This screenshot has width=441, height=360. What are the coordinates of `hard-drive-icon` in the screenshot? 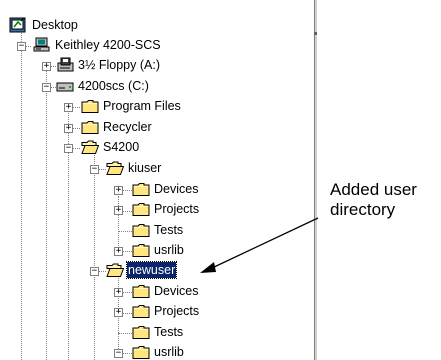 It's located at (65, 86).